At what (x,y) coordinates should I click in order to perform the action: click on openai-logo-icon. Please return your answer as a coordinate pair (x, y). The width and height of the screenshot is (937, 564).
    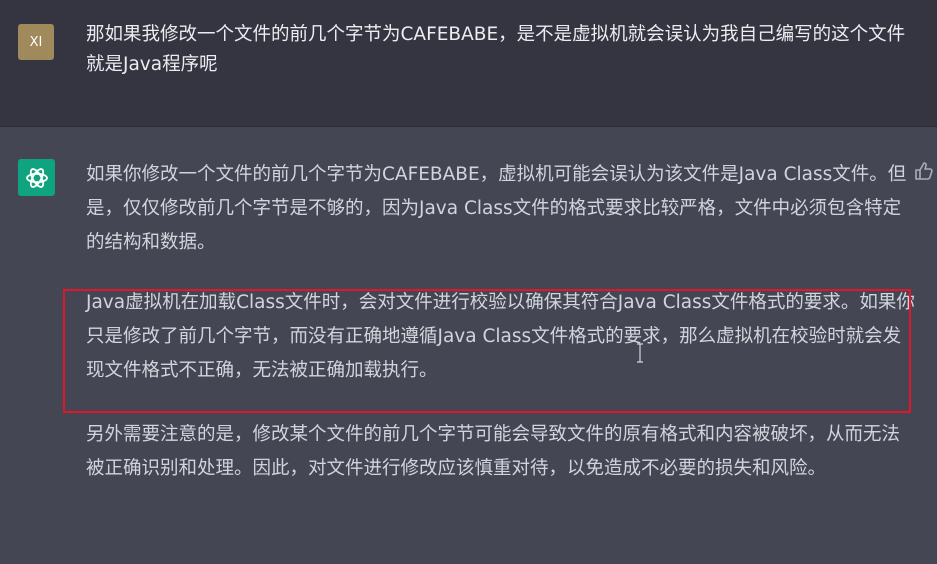
    Looking at the image, I should click on (36, 177).